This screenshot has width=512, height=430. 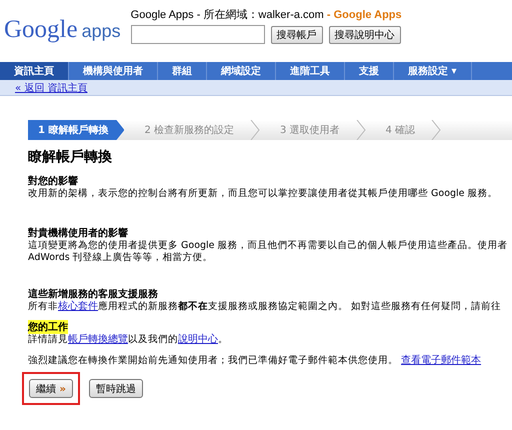 What do you see at coordinates (265, 307) in the screenshot?
I see `section-text: 所有非核心套件應用程式的新服務都不在支援服務或服務協定範圍之內。 如對這些服務有任何疑問，請前往` at bounding box center [265, 307].